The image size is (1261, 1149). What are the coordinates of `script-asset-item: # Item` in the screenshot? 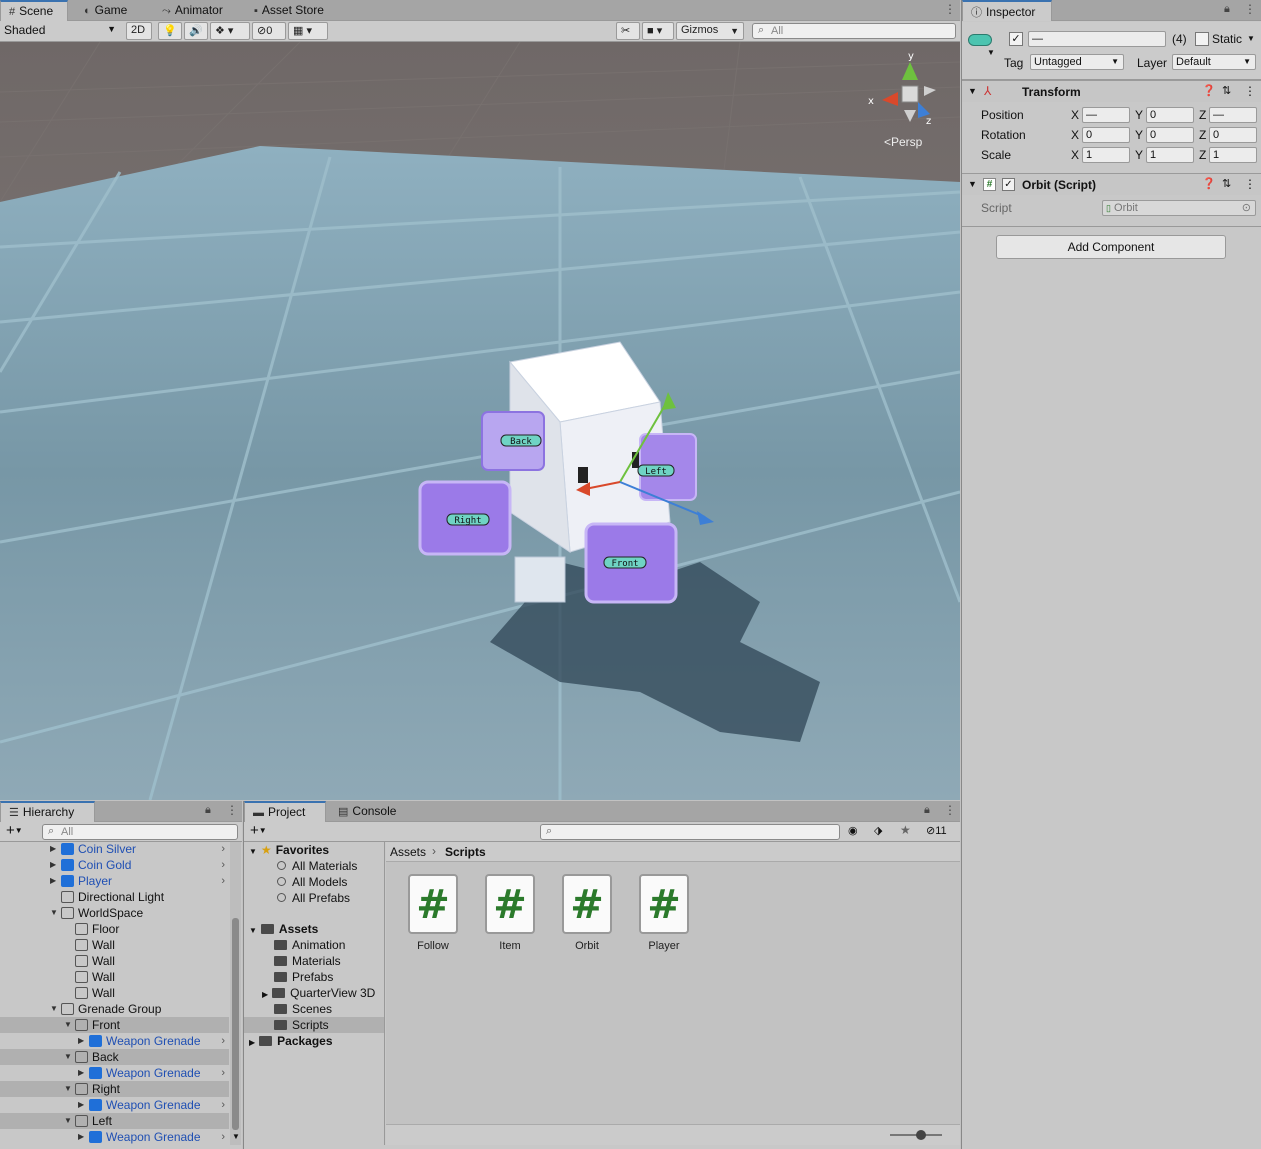 It's located at (510, 913).